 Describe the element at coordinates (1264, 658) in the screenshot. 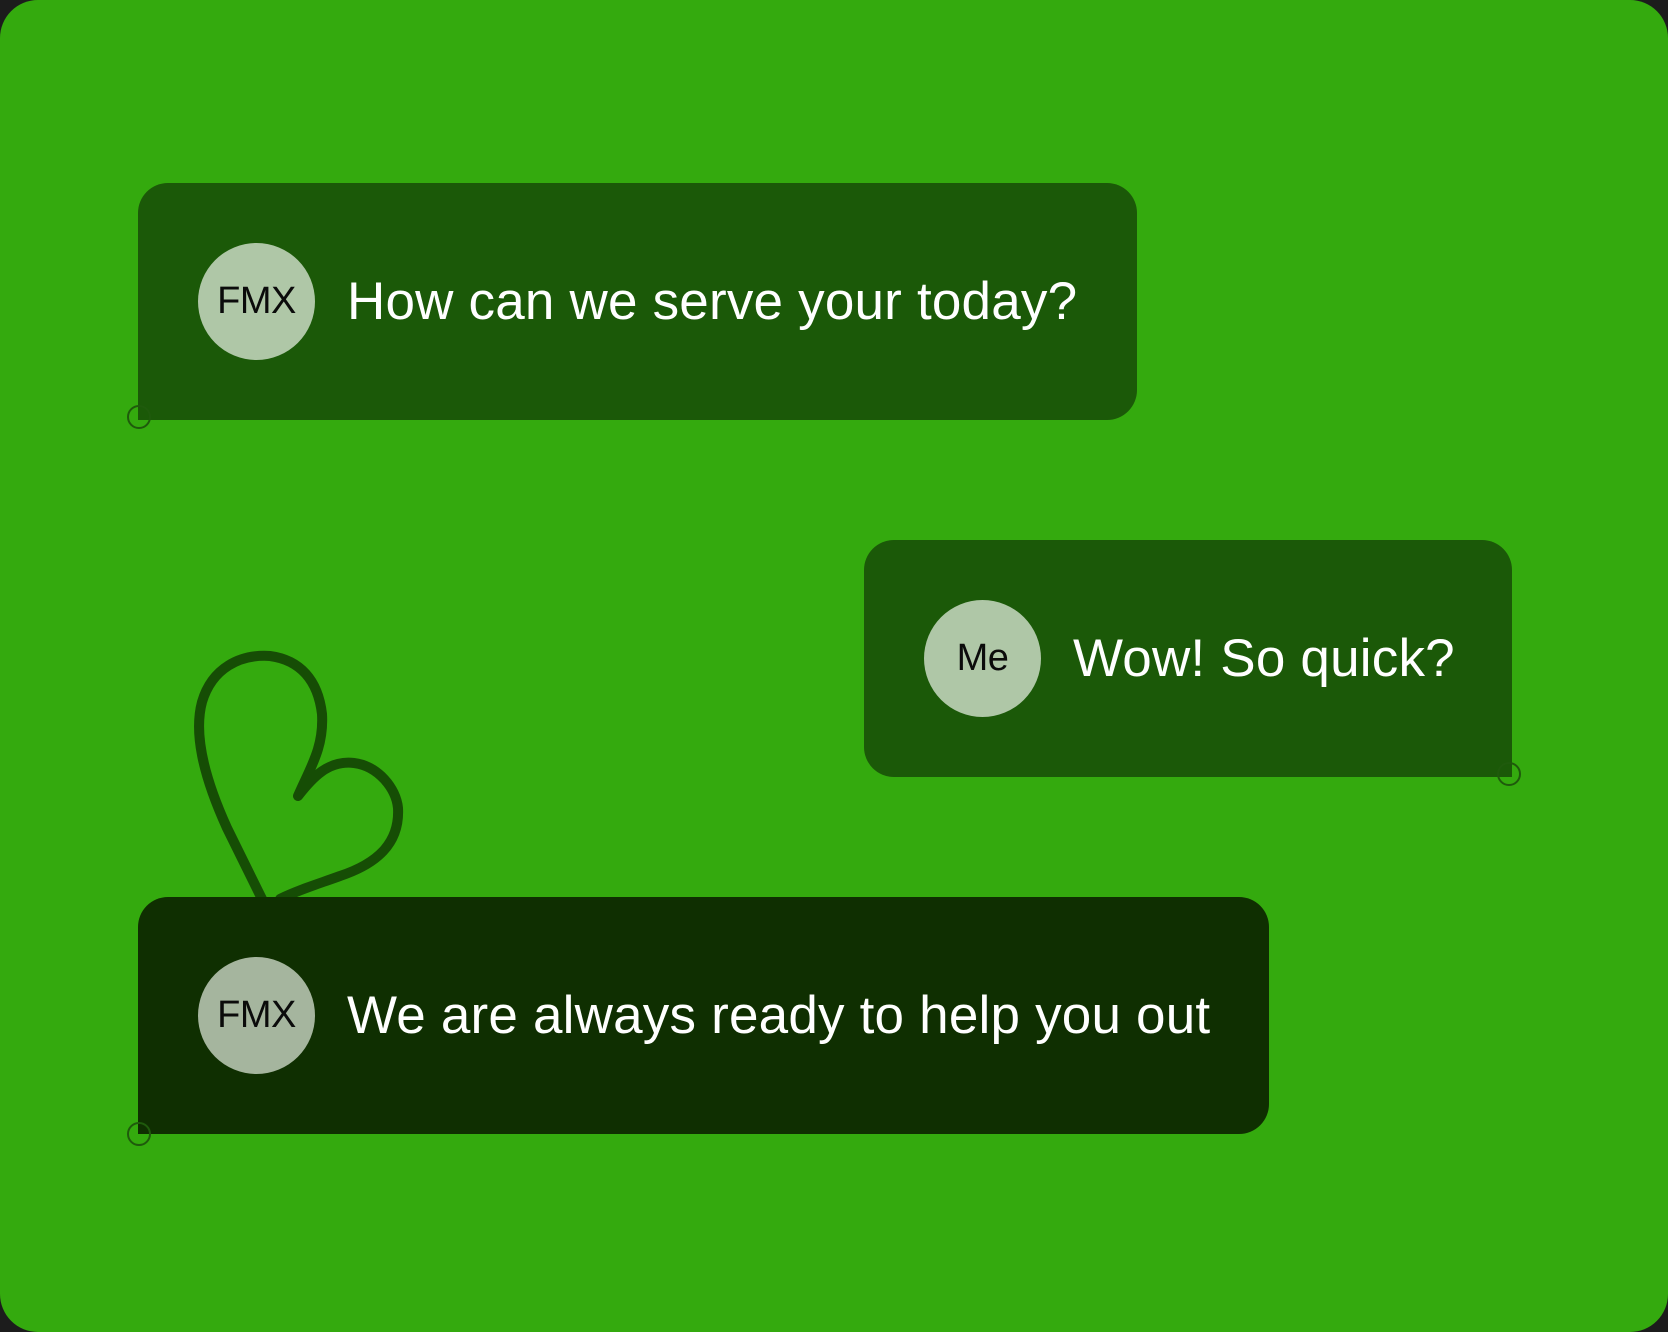

I see `message-text: Wow! So quick?` at that location.